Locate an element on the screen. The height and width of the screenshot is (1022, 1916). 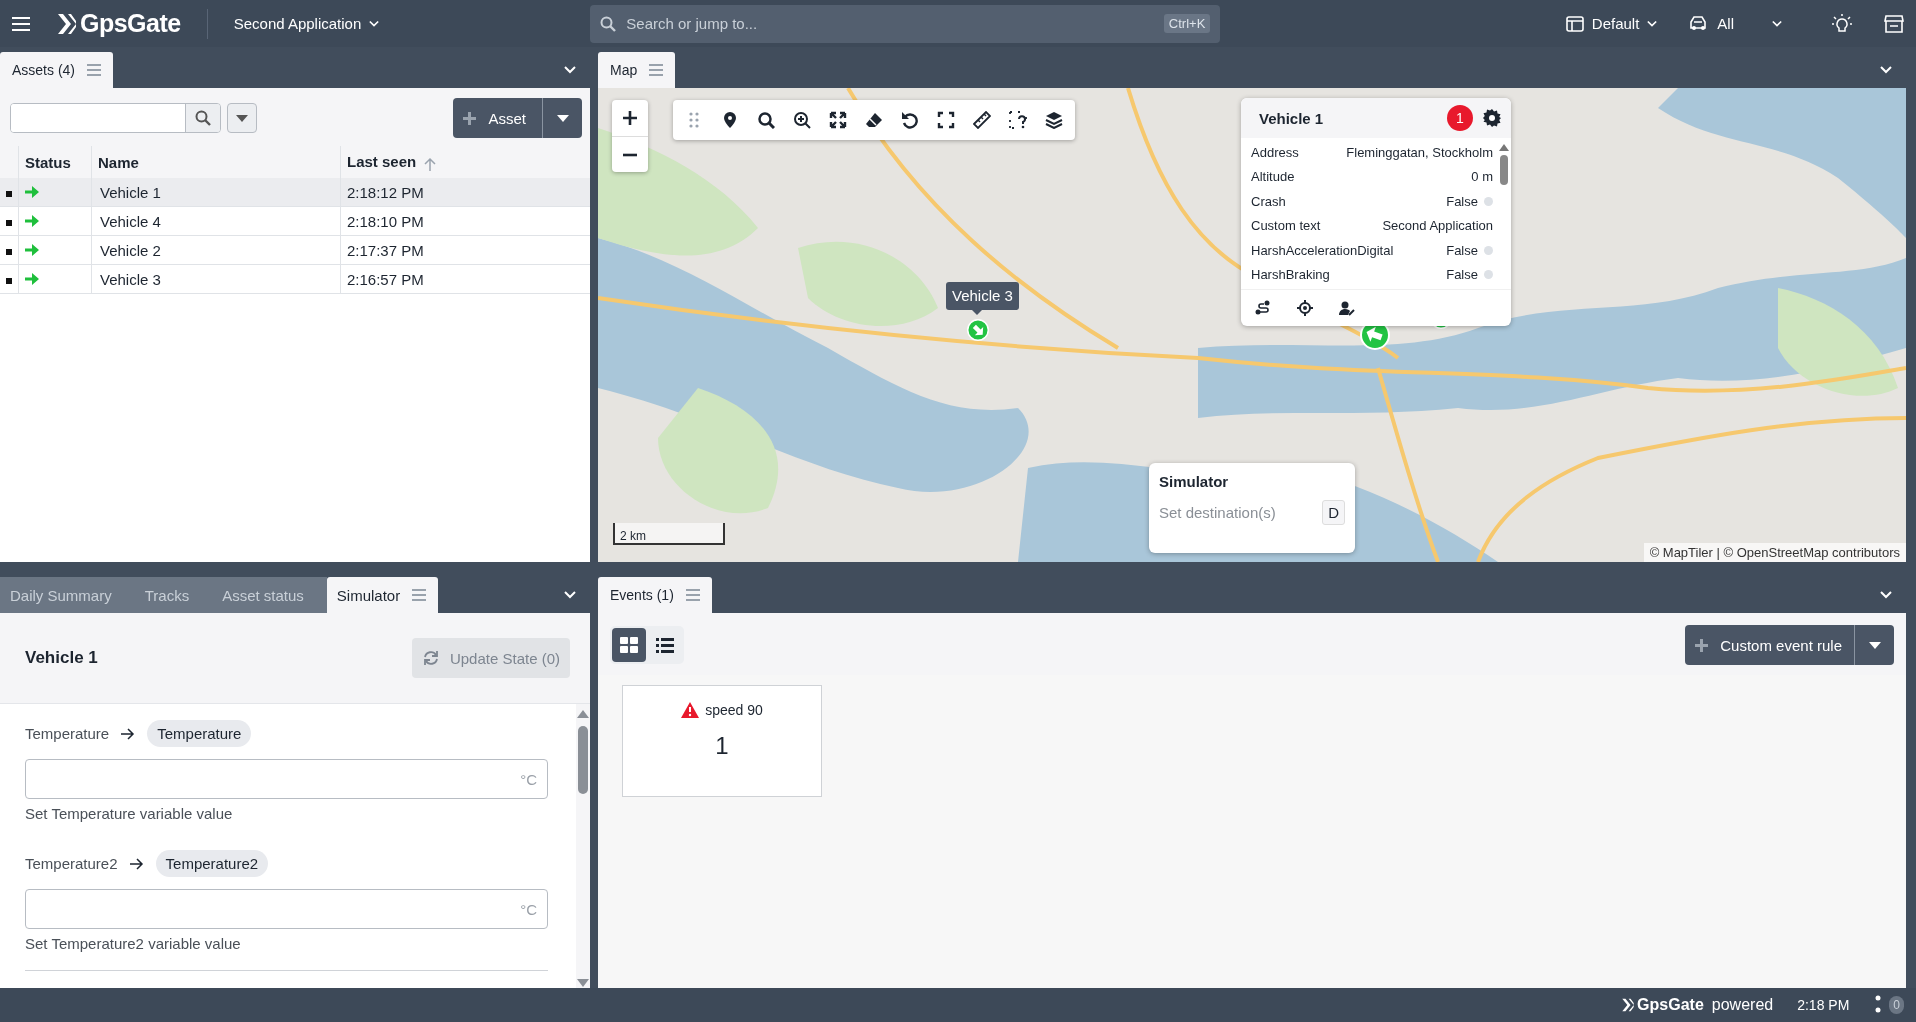
variable-tag: Temperature is located at coordinates (199, 733).